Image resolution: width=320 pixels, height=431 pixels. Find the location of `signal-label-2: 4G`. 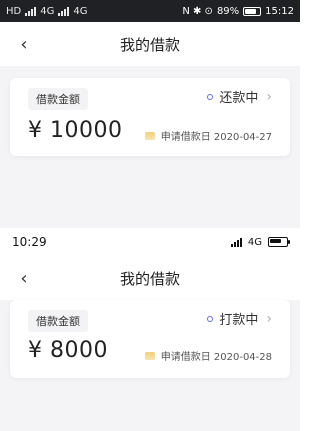

signal-label-2: 4G is located at coordinates (80, 11).